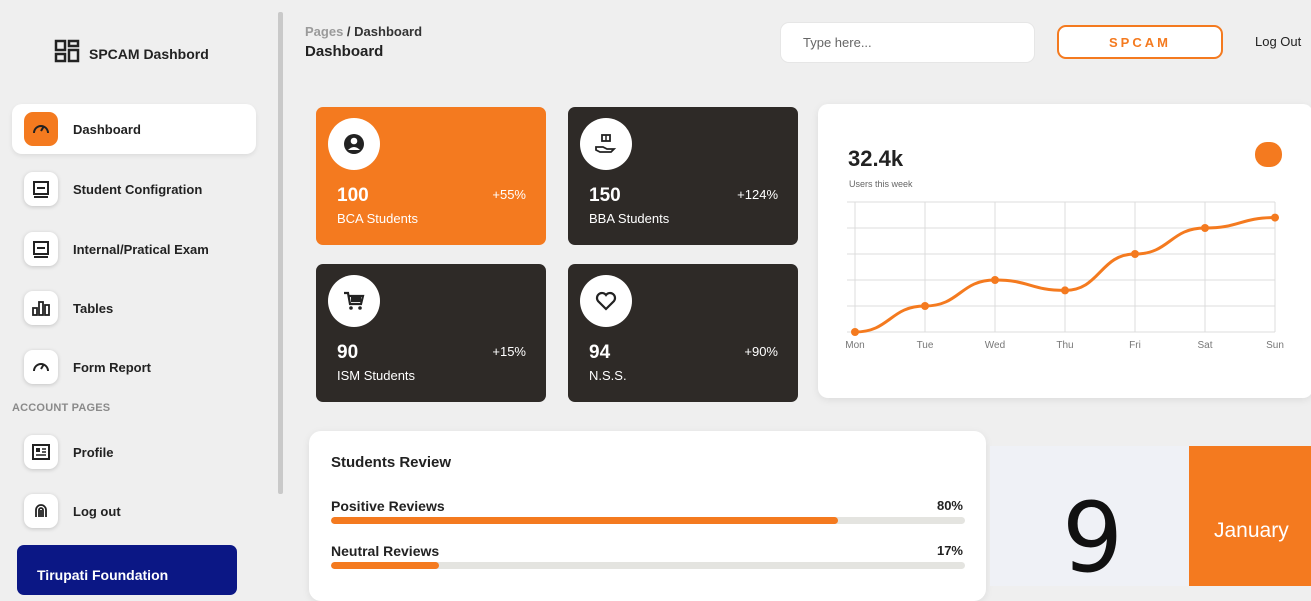  What do you see at coordinates (606, 301) in the screenshot?
I see `heart-icon` at bounding box center [606, 301].